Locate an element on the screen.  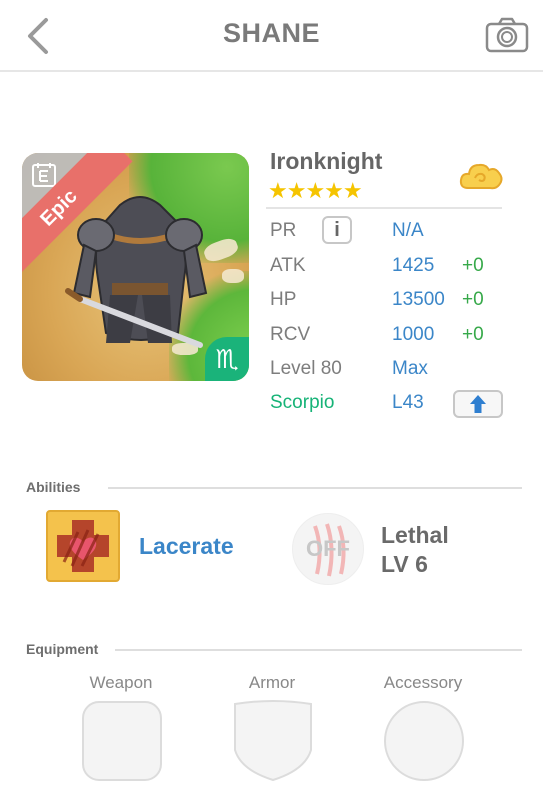
stat-label: RCV is located at coordinates (290, 334).